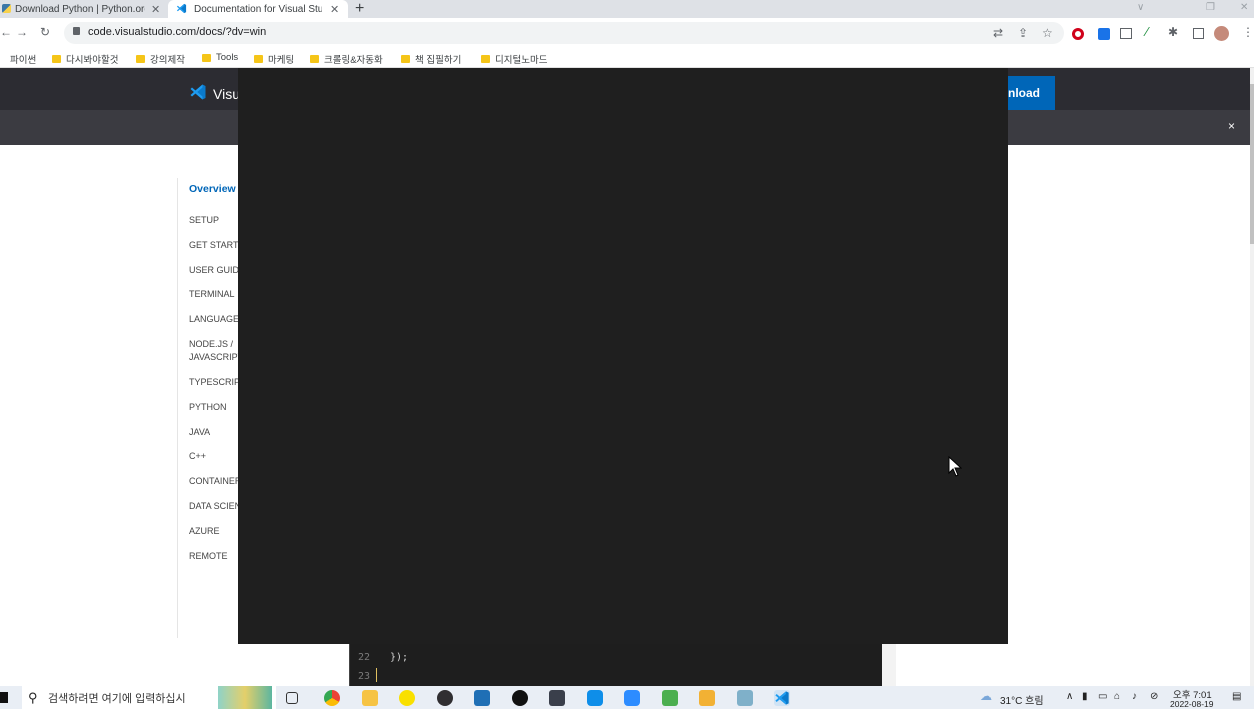  Describe the element at coordinates (1102, 696) in the screenshot. I see `network-icon: ▭` at that location.